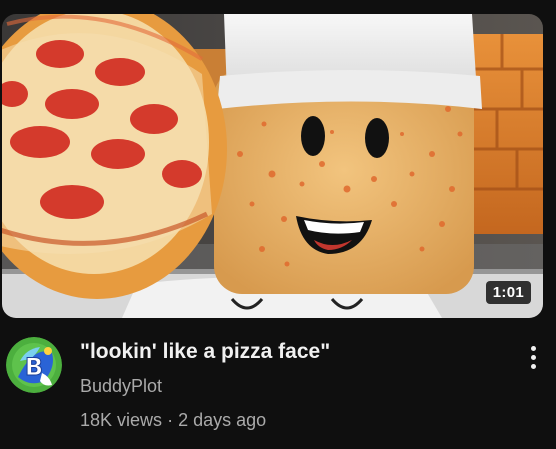  I want to click on avatar-image: B, so click(34, 365).